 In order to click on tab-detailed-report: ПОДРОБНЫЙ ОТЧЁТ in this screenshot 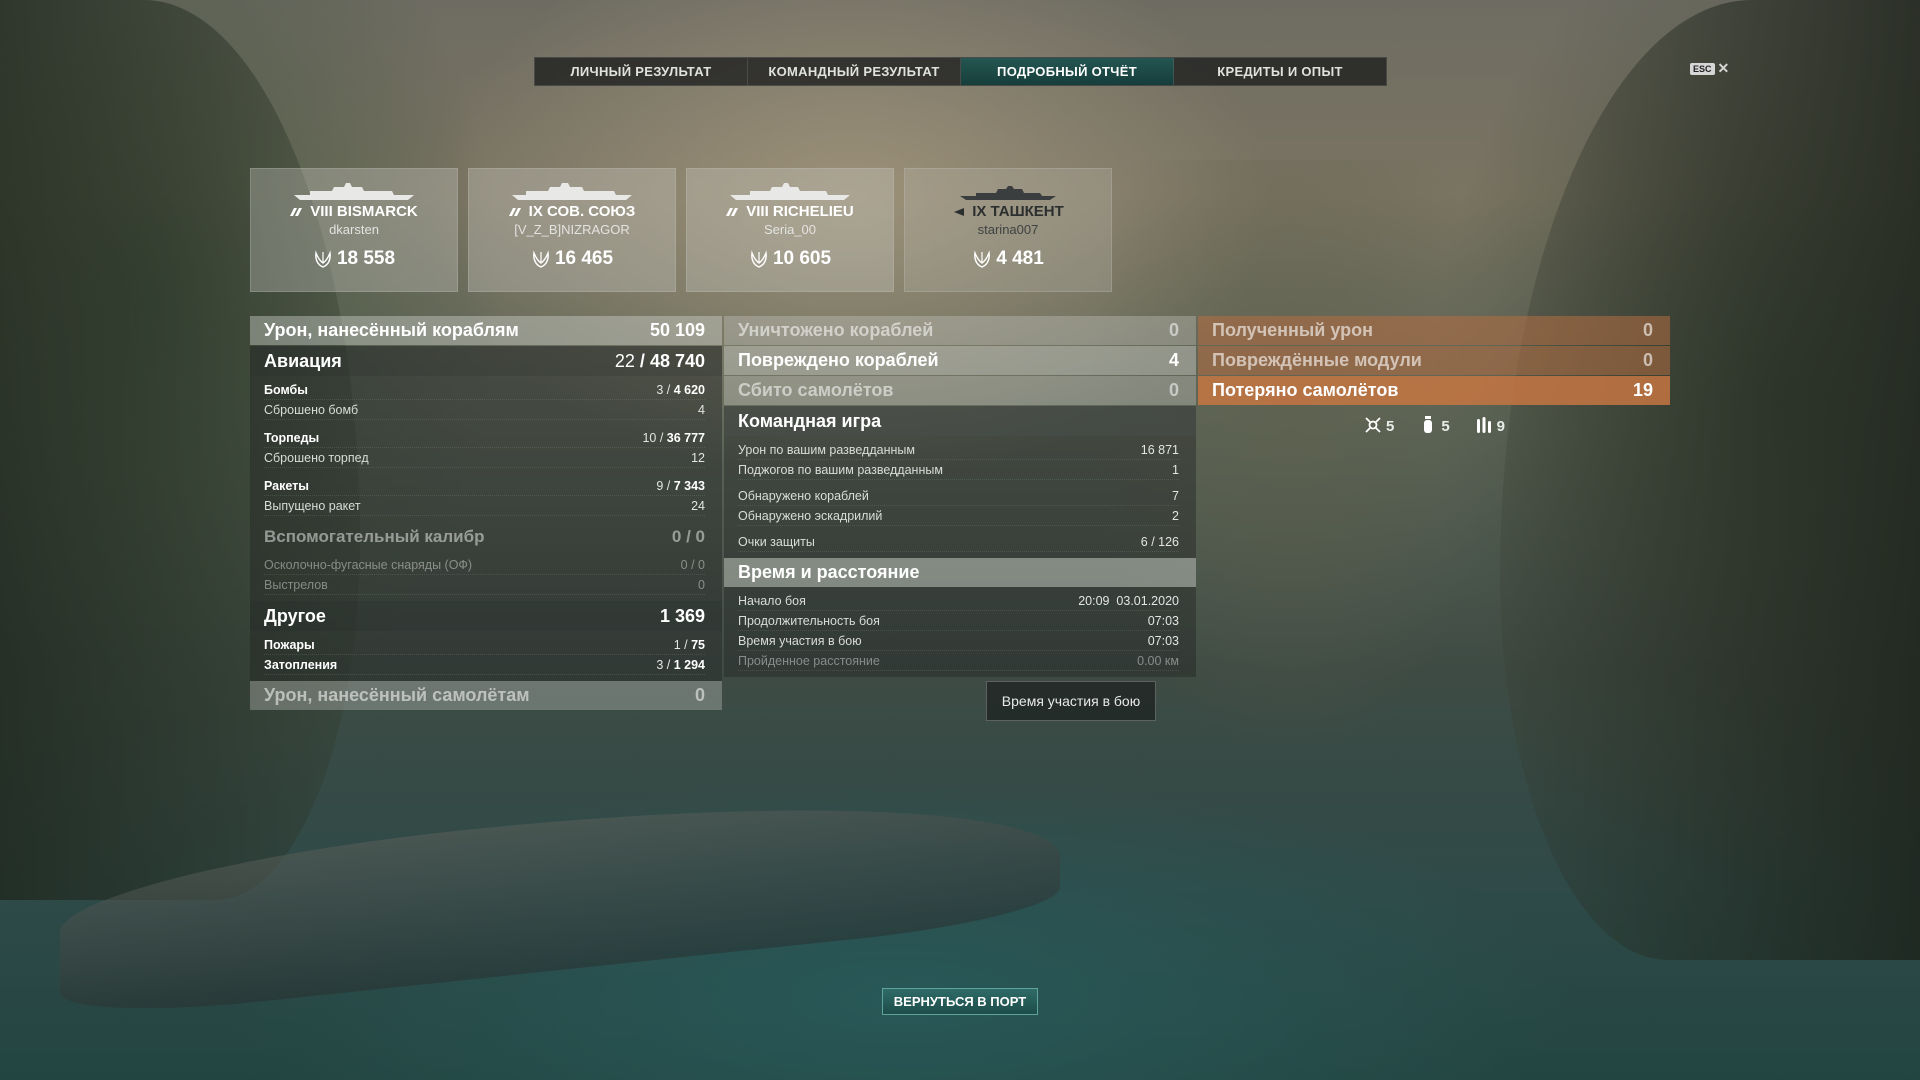, I will do `click(1067, 71)`.